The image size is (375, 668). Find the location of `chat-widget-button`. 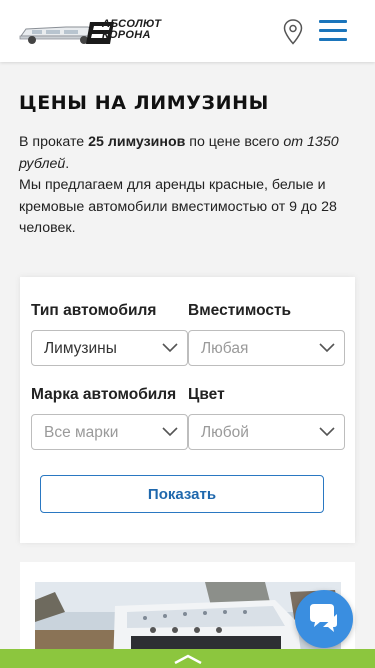

chat-widget-button is located at coordinates (324, 619).